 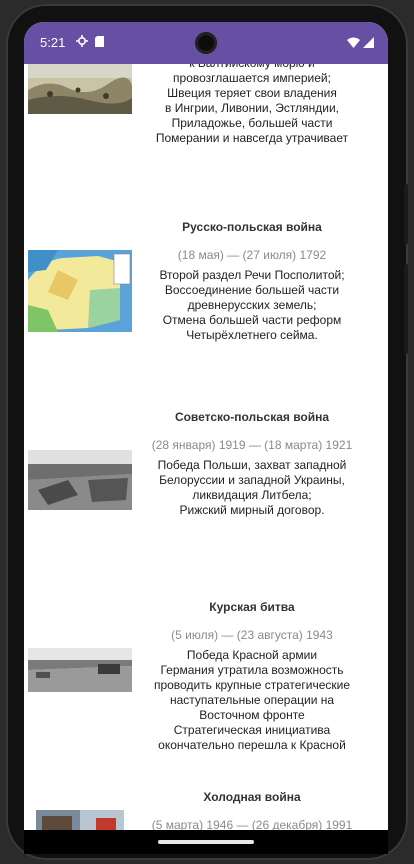 What do you see at coordinates (80, 89) in the screenshot?
I see `battle-painting-image` at bounding box center [80, 89].